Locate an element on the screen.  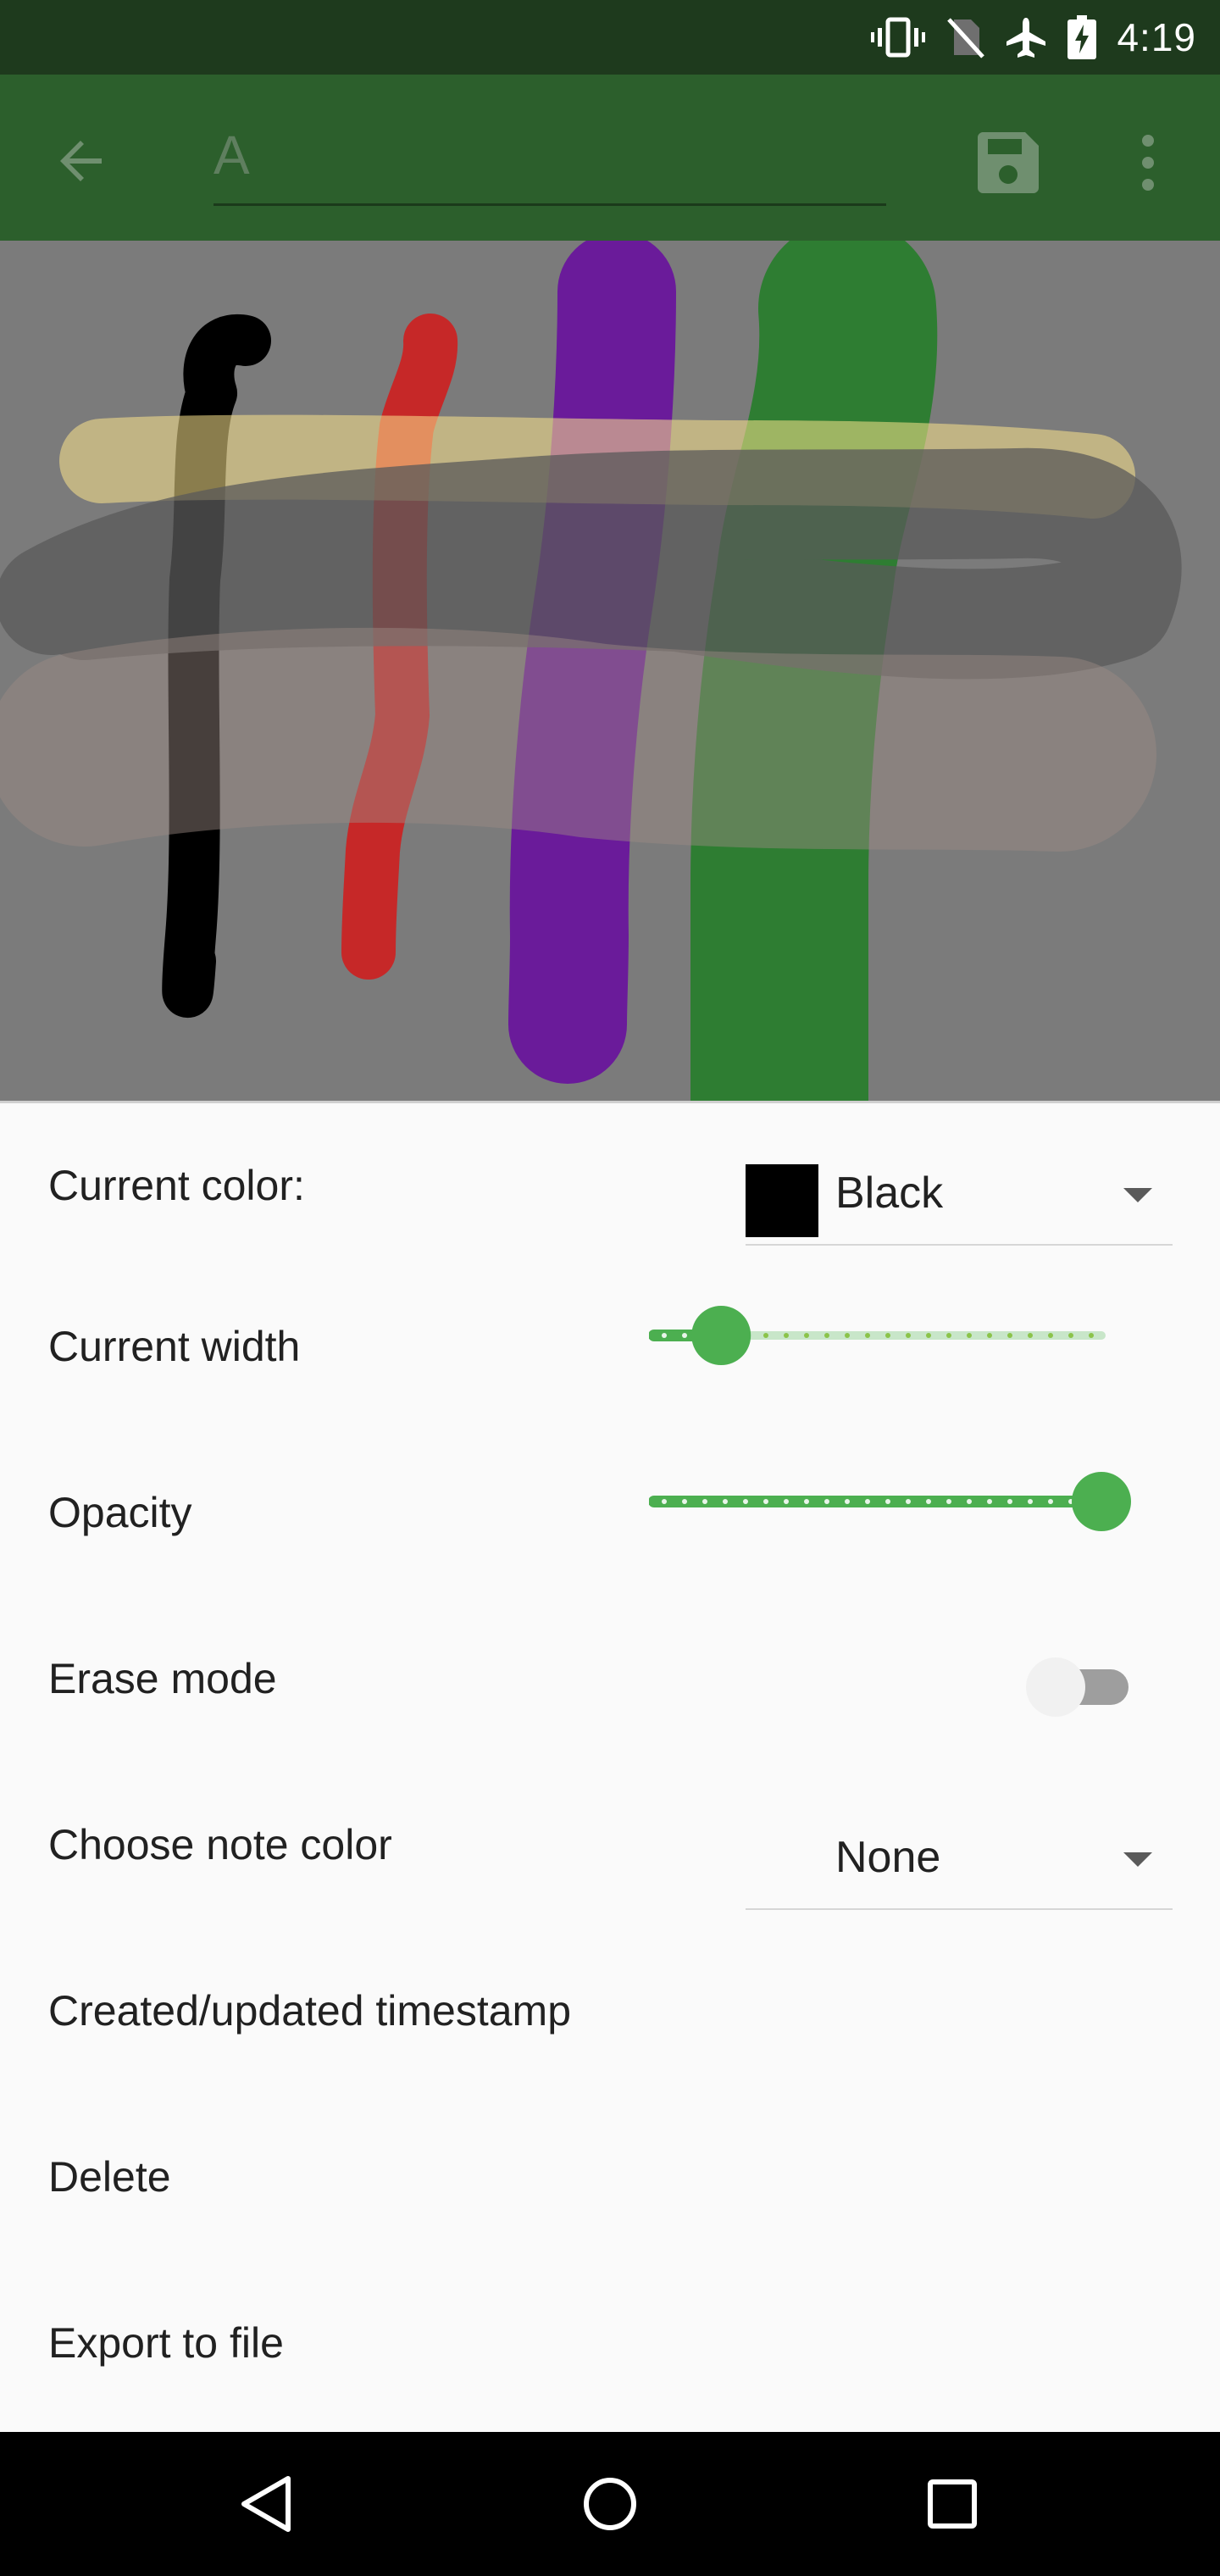
note-title-field: A is located at coordinates (550, 157).